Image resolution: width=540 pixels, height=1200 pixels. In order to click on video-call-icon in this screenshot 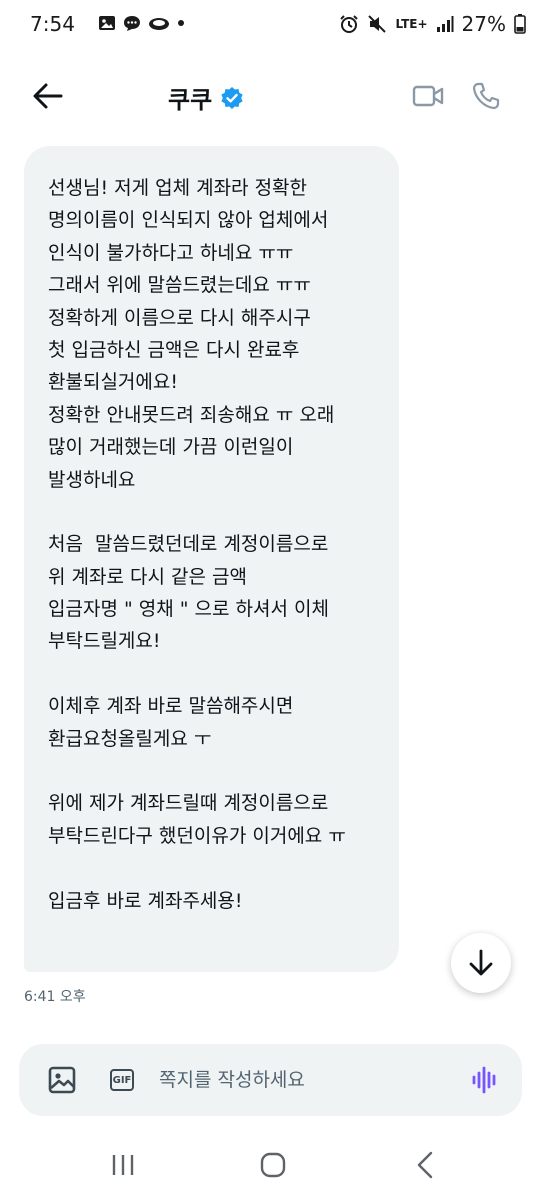, I will do `click(428, 96)`.